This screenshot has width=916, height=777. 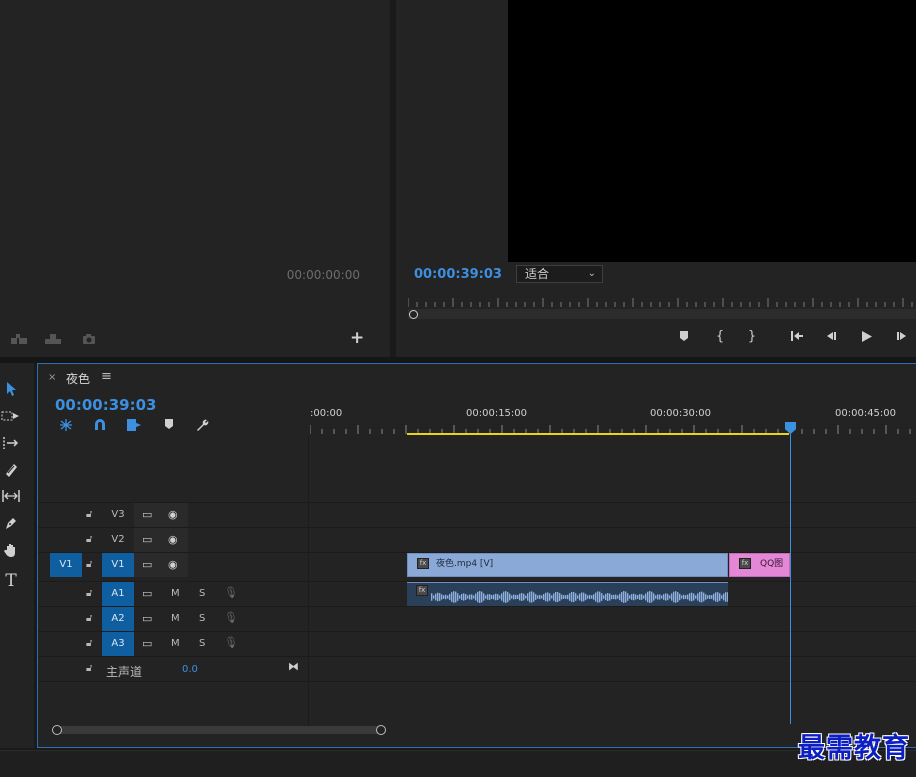 I want to click on selection-tool-icon, so click(x=11, y=392).